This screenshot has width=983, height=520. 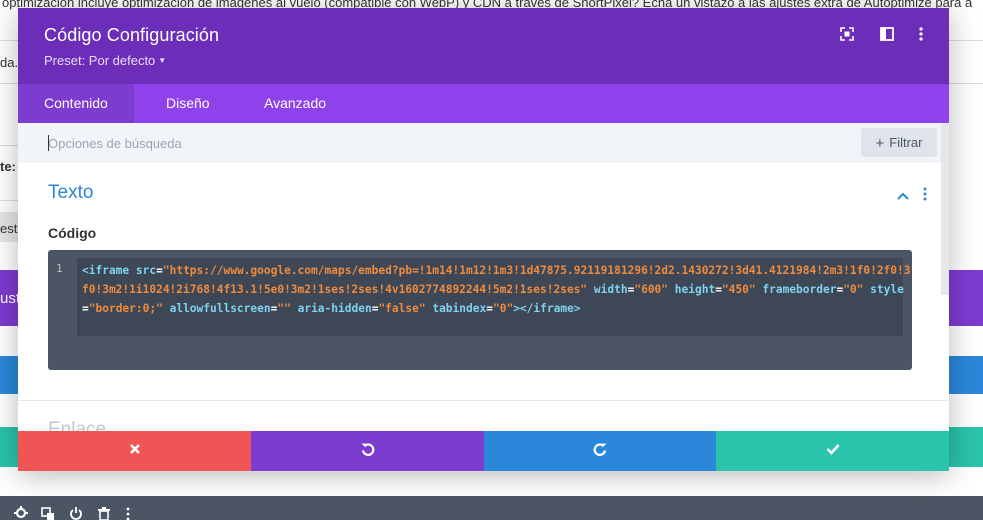 I want to click on code-token-attr: style, so click(x=883, y=289).